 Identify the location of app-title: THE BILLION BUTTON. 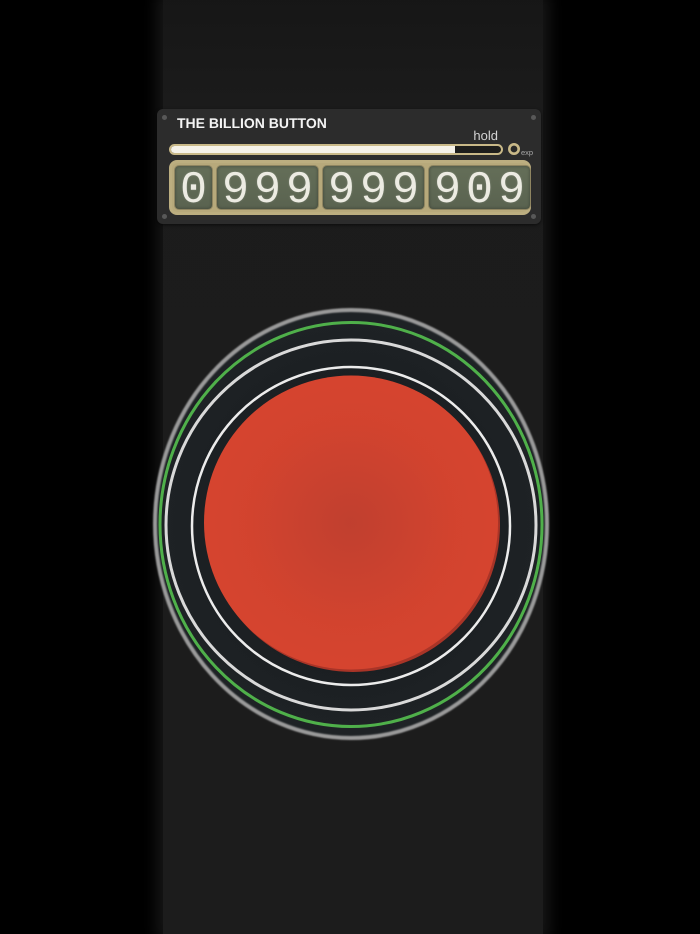
(252, 123).